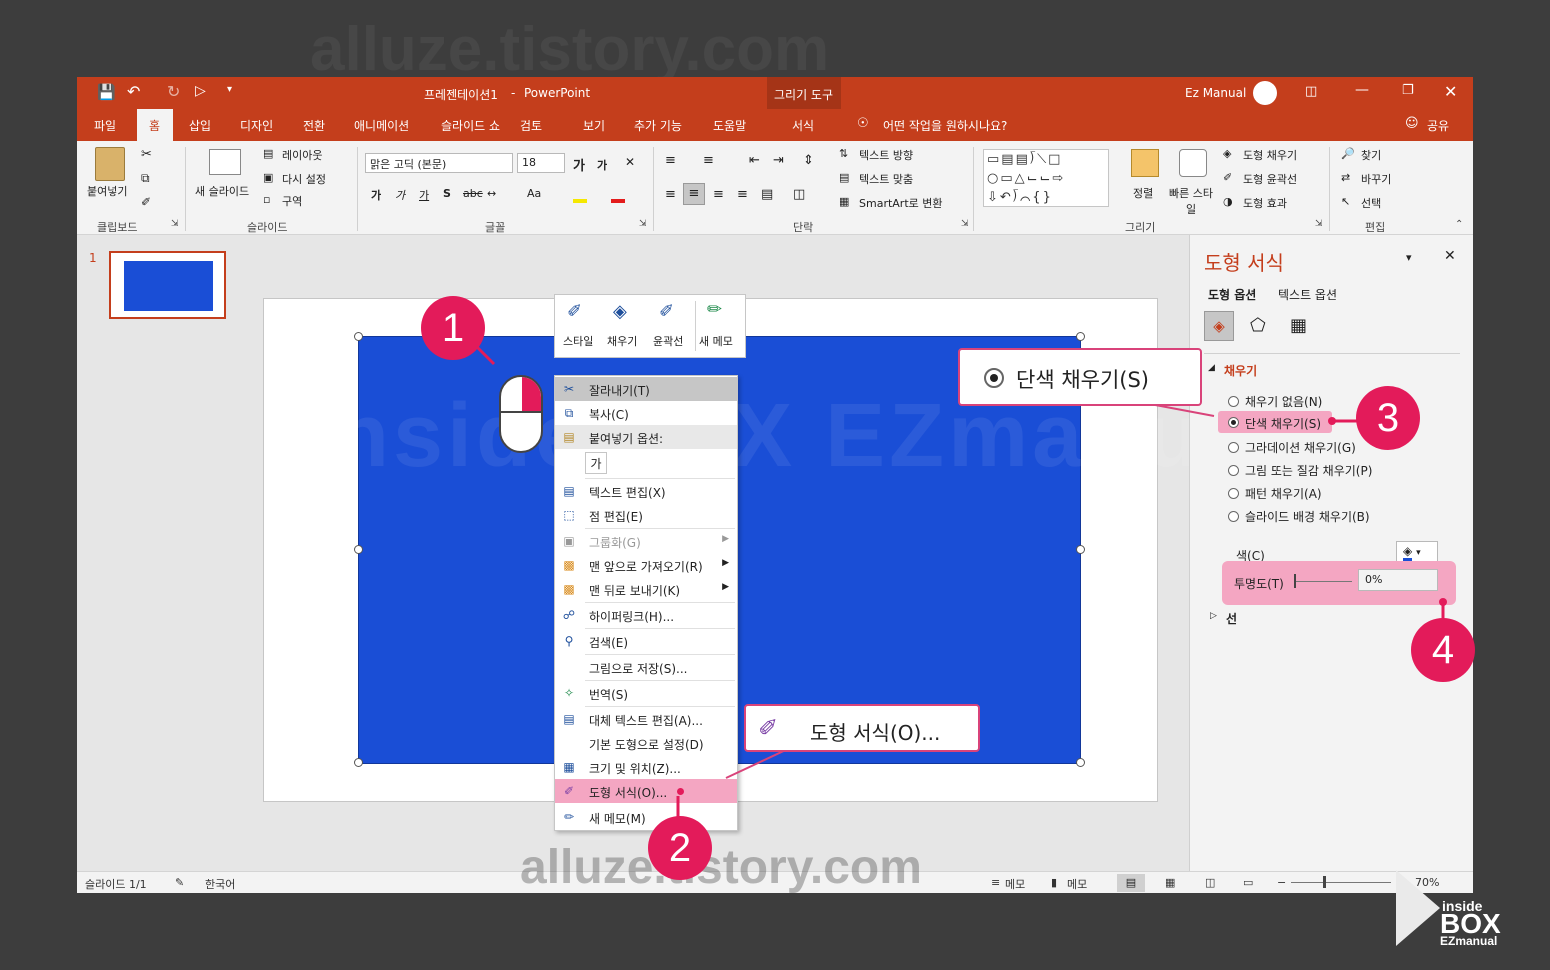 The height and width of the screenshot is (970, 1550). I want to click on resize-handle, so click(1080, 336).